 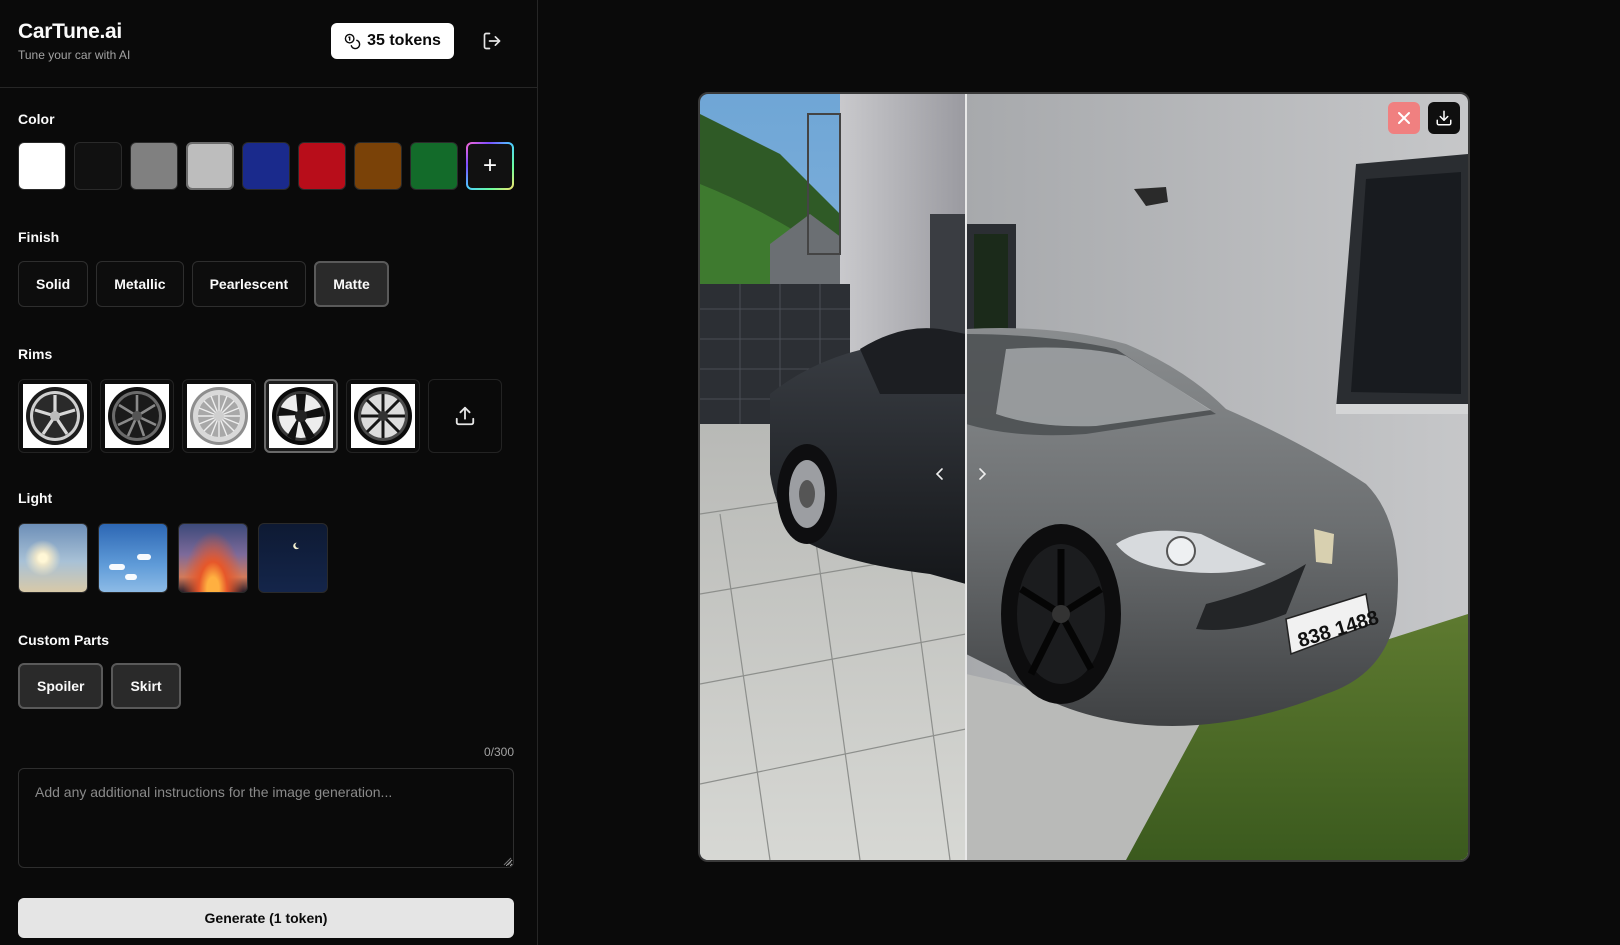 What do you see at coordinates (833, 477) in the screenshot?
I see `original-image` at bounding box center [833, 477].